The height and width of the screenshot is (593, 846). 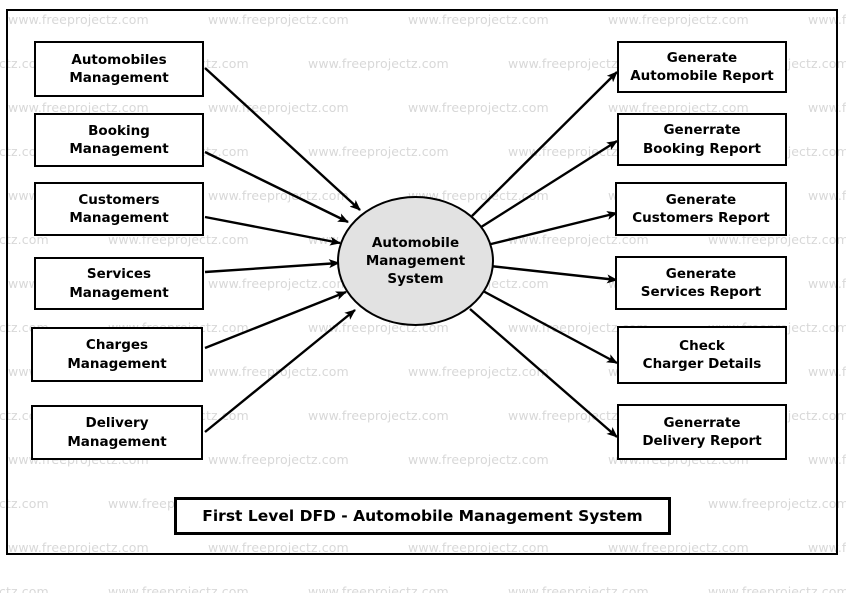 I want to click on entity-label-line1: Charges, so click(x=117, y=345).